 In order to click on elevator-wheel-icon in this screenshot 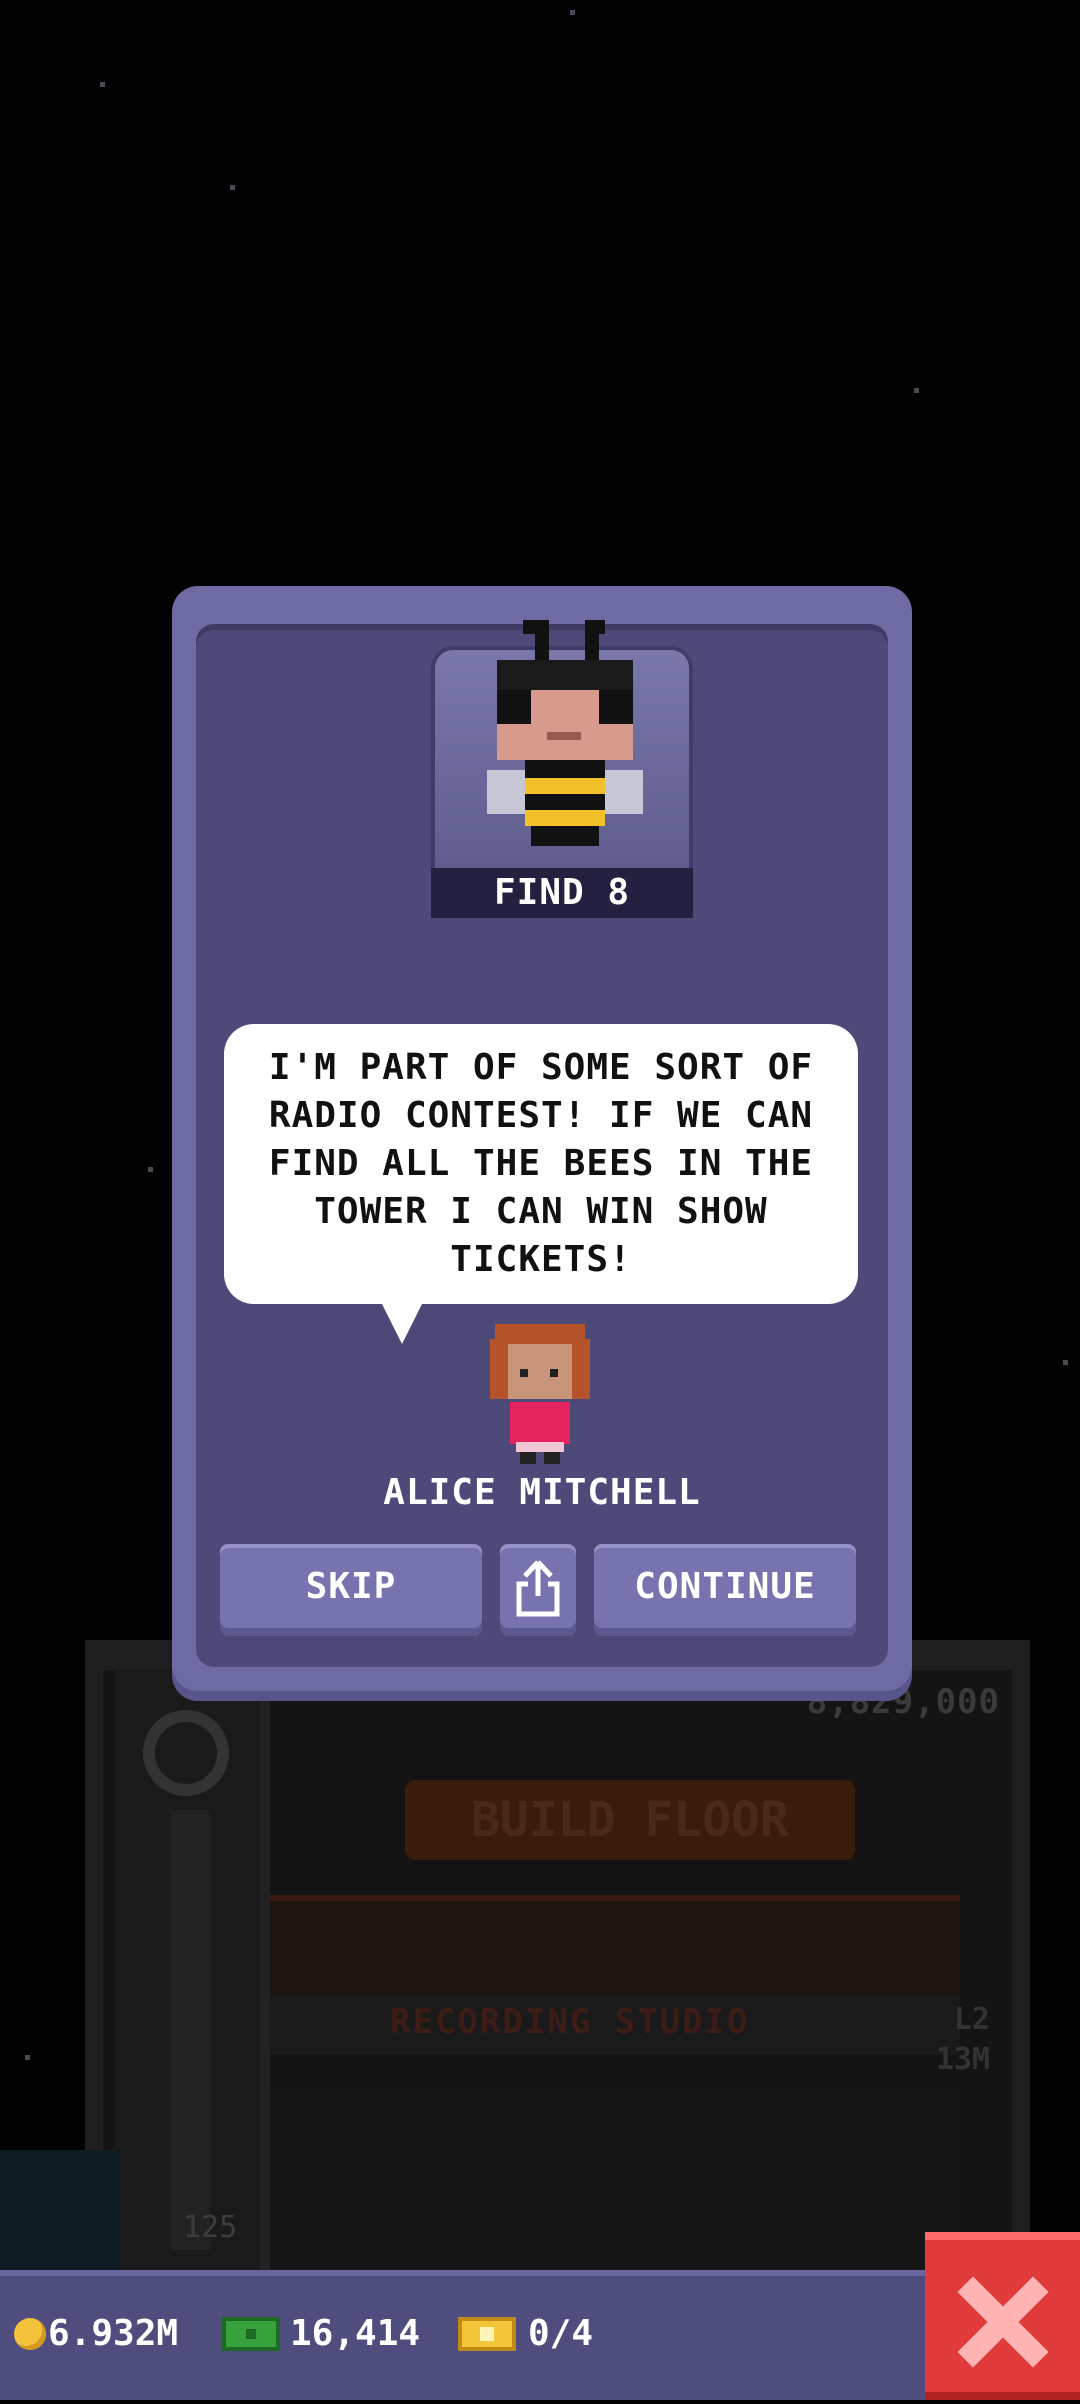, I will do `click(186, 1753)`.